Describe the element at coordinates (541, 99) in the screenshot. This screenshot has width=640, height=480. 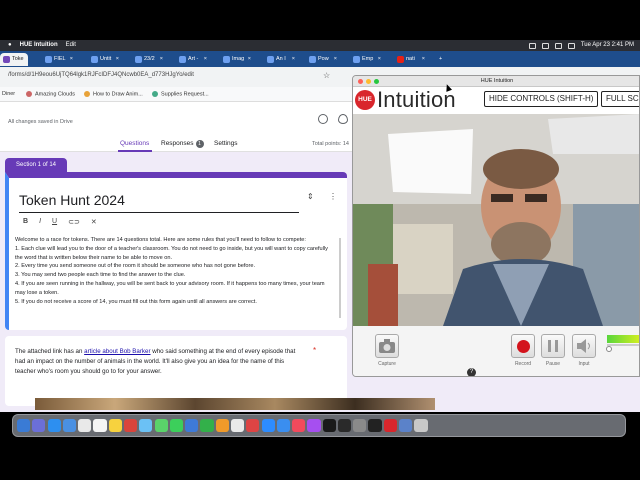
I see `hide-controls-button: HIDE CONTROLS (SHIFT-H)` at that location.